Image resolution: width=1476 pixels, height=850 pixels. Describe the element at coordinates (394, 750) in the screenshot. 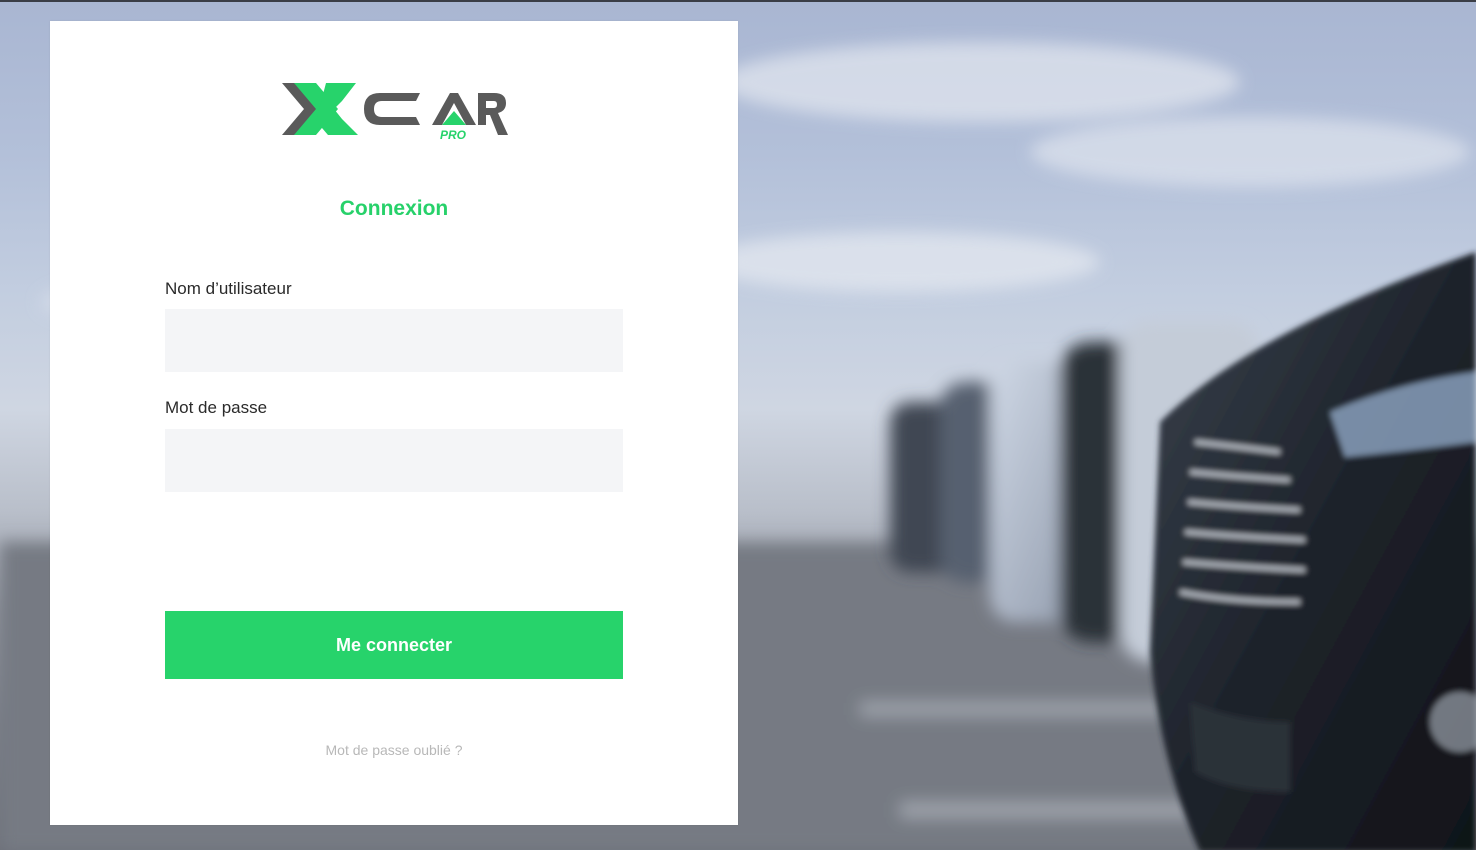

I see `forgot-password-link: Mot de passe oublié ?` at that location.